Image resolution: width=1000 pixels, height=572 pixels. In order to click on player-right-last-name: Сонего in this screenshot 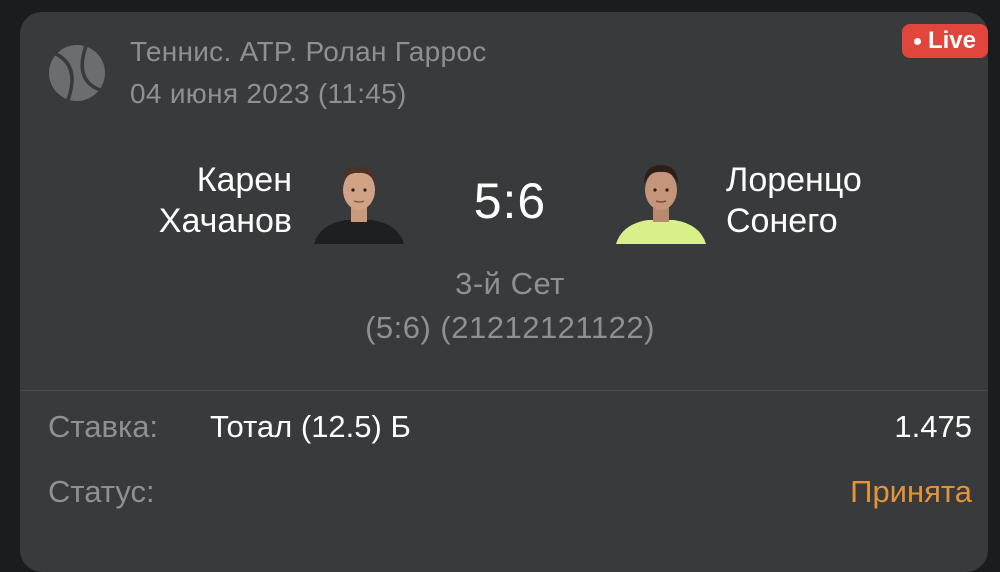, I will do `click(782, 221)`.